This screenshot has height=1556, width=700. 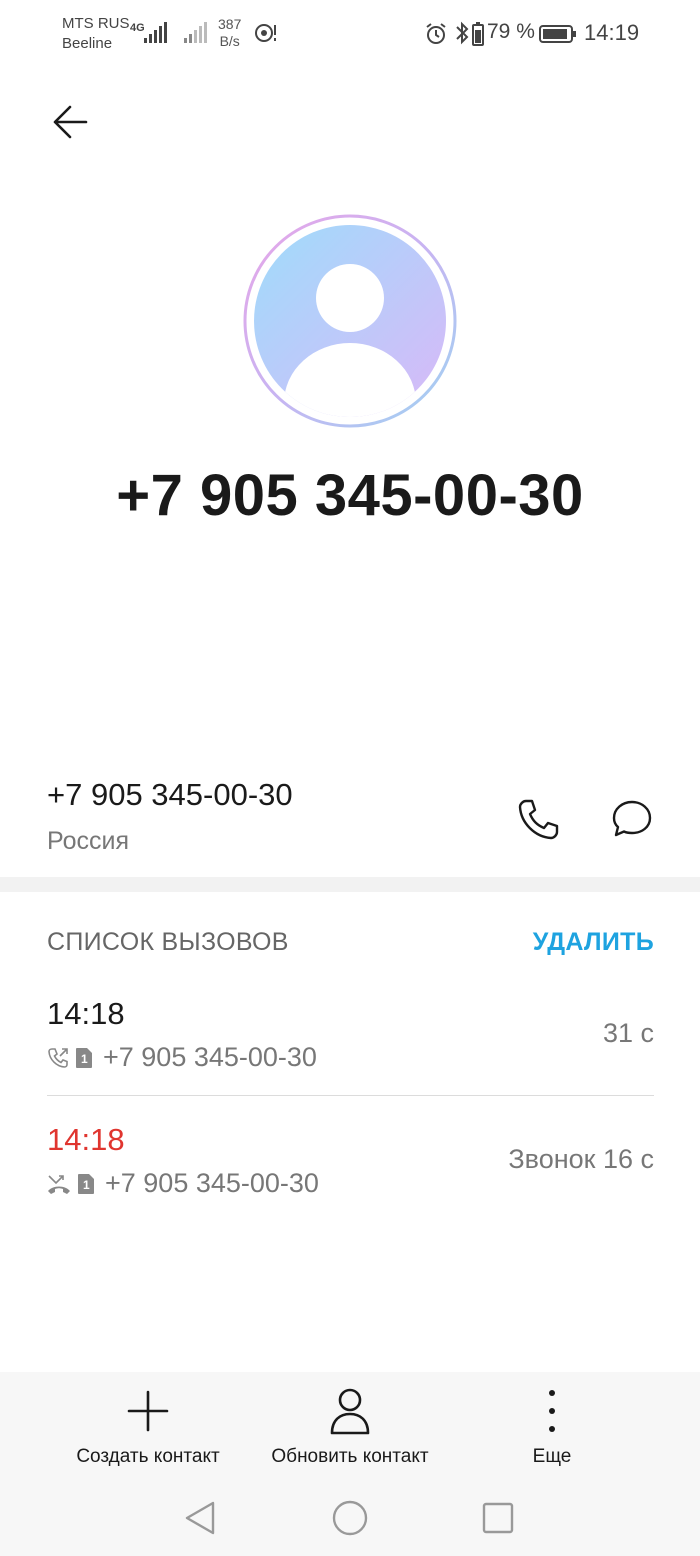 What do you see at coordinates (436, 33) in the screenshot?
I see `alarm-icon` at bounding box center [436, 33].